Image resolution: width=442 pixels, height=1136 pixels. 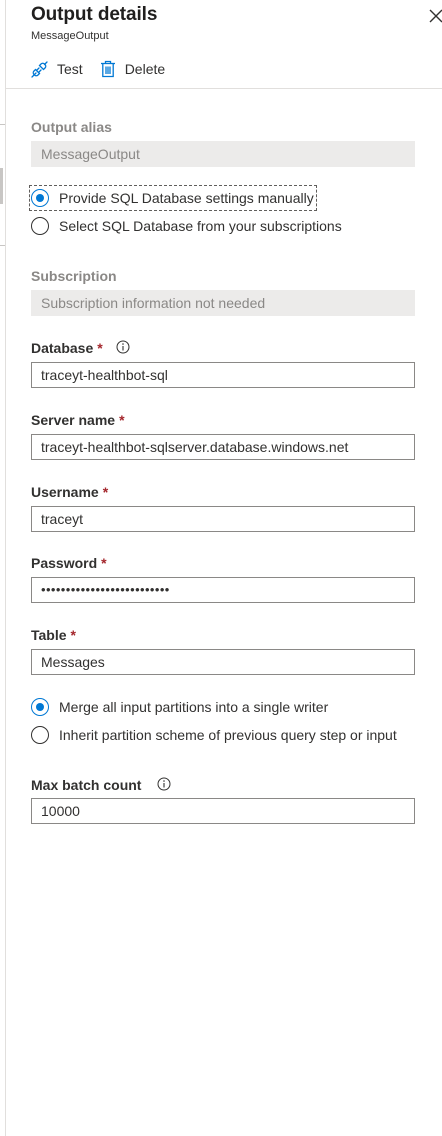 What do you see at coordinates (145, 69) in the screenshot?
I see `delete-button-label: Delete` at bounding box center [145, 69].